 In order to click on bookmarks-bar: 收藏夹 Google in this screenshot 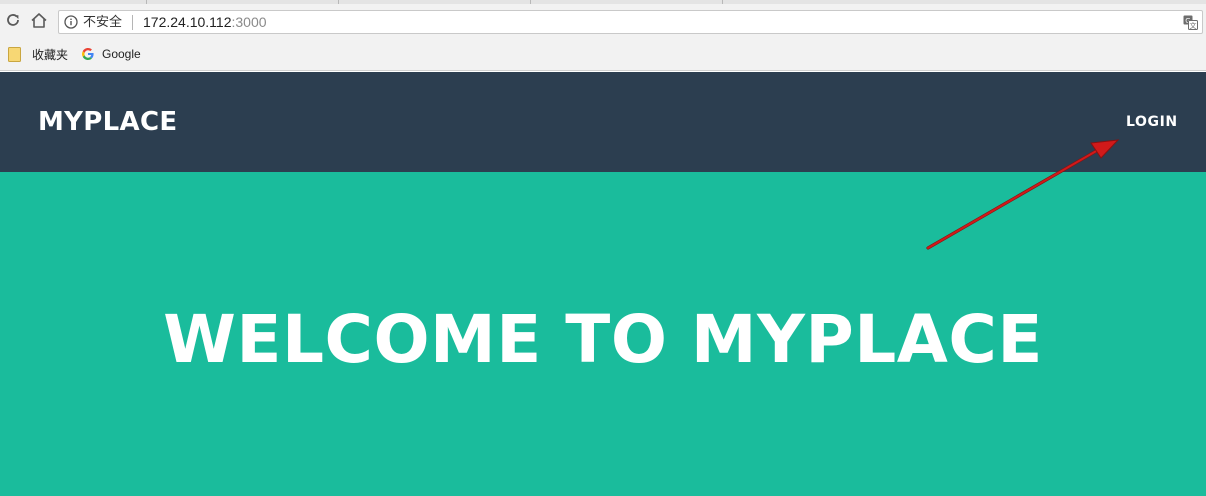, I will do `click(603, 54)`.